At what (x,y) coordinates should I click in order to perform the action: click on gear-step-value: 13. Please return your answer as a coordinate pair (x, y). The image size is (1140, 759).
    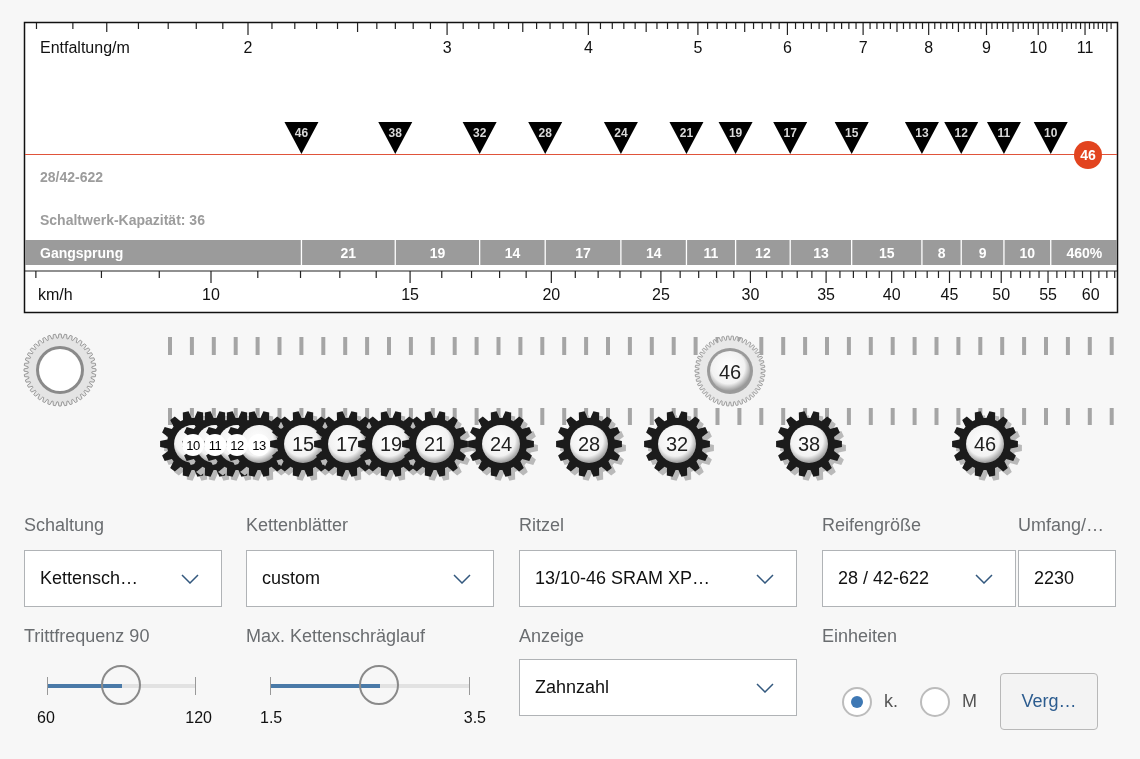
    Looking at the image, I should click on (821, 253).